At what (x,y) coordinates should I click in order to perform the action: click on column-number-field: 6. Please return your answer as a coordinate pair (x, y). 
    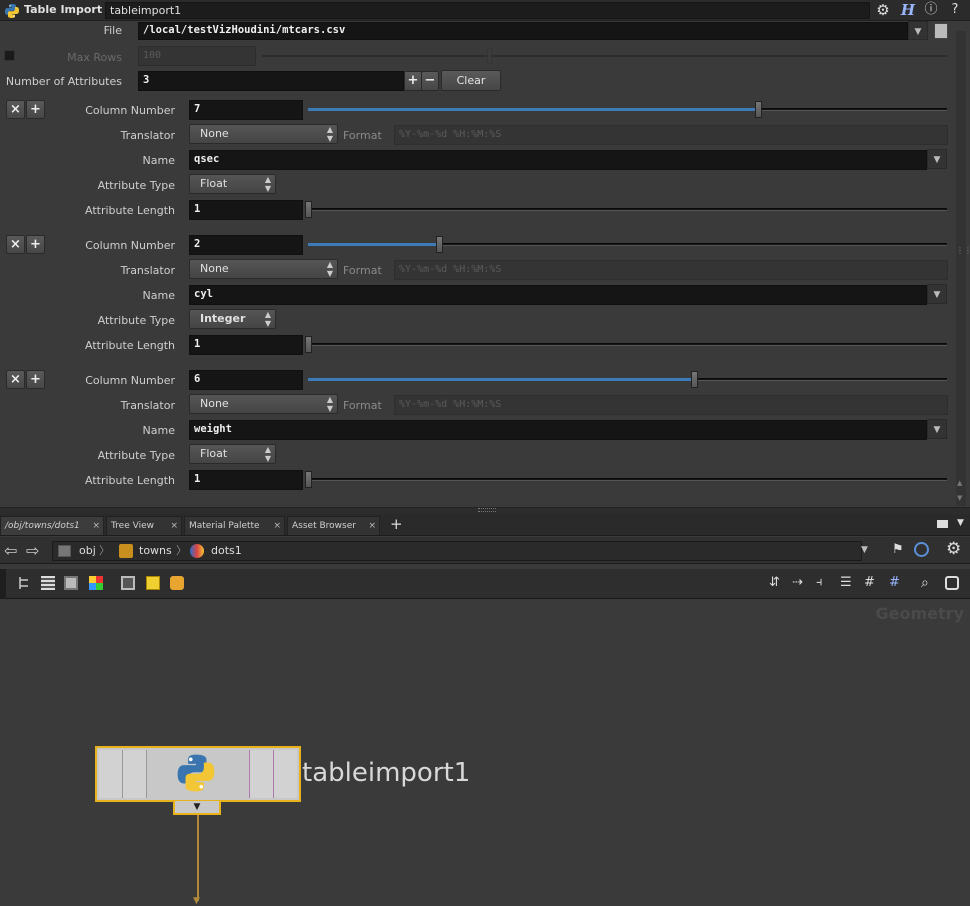
    Looking at the image, I should click on (246, 380).